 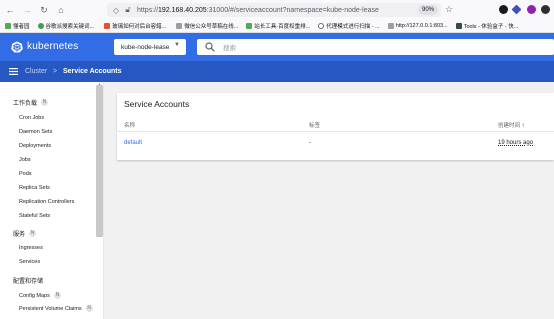 I want to click on sidebar-item-services: Services, so click(x=29, y=262).